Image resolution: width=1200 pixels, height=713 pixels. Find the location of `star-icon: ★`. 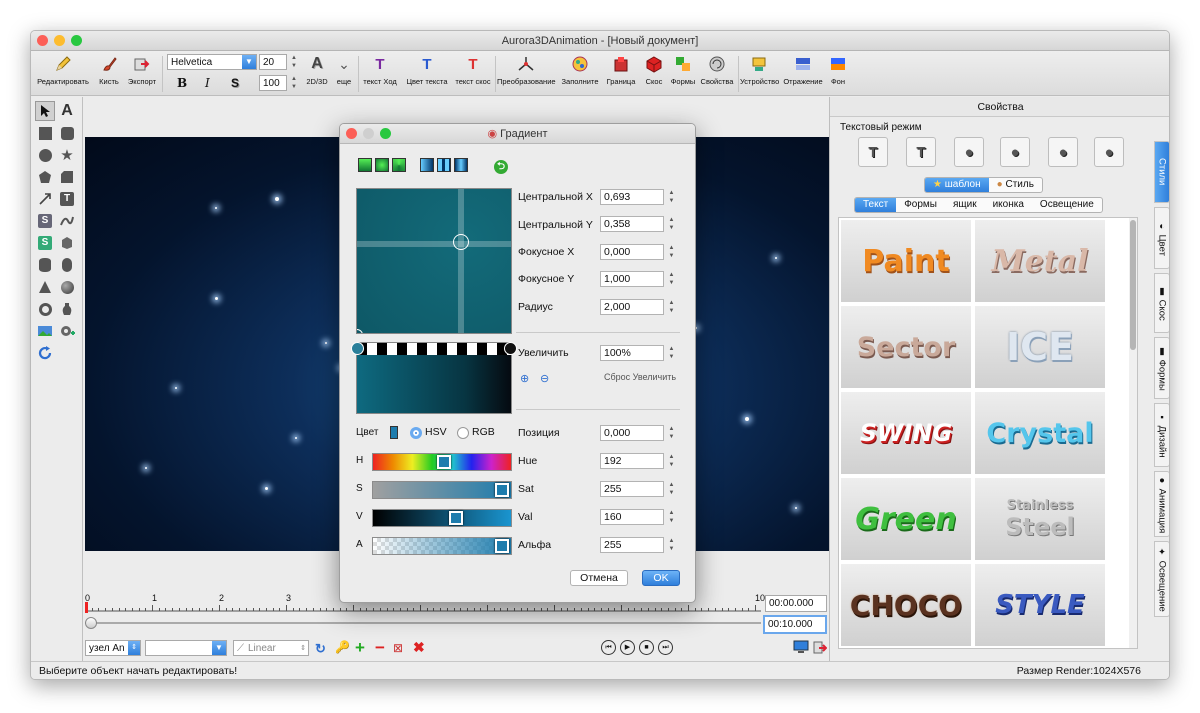

star-icon: ★ is located at coordinates (67, 155).